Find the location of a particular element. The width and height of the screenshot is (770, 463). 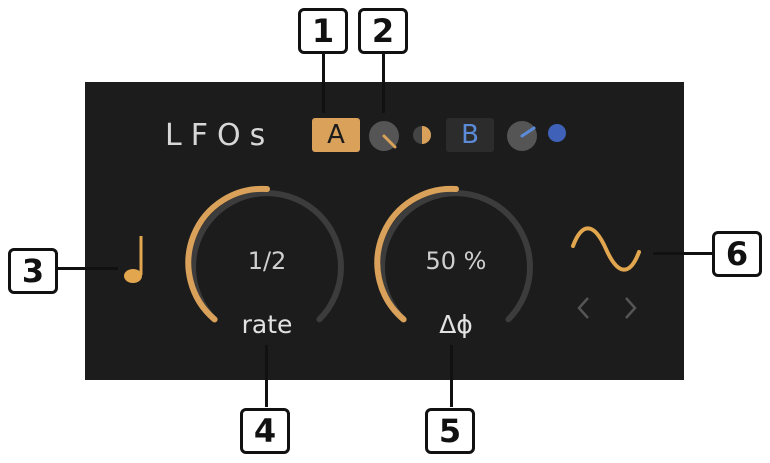

phase-value: 50 % is located at coordinates (456, 261).